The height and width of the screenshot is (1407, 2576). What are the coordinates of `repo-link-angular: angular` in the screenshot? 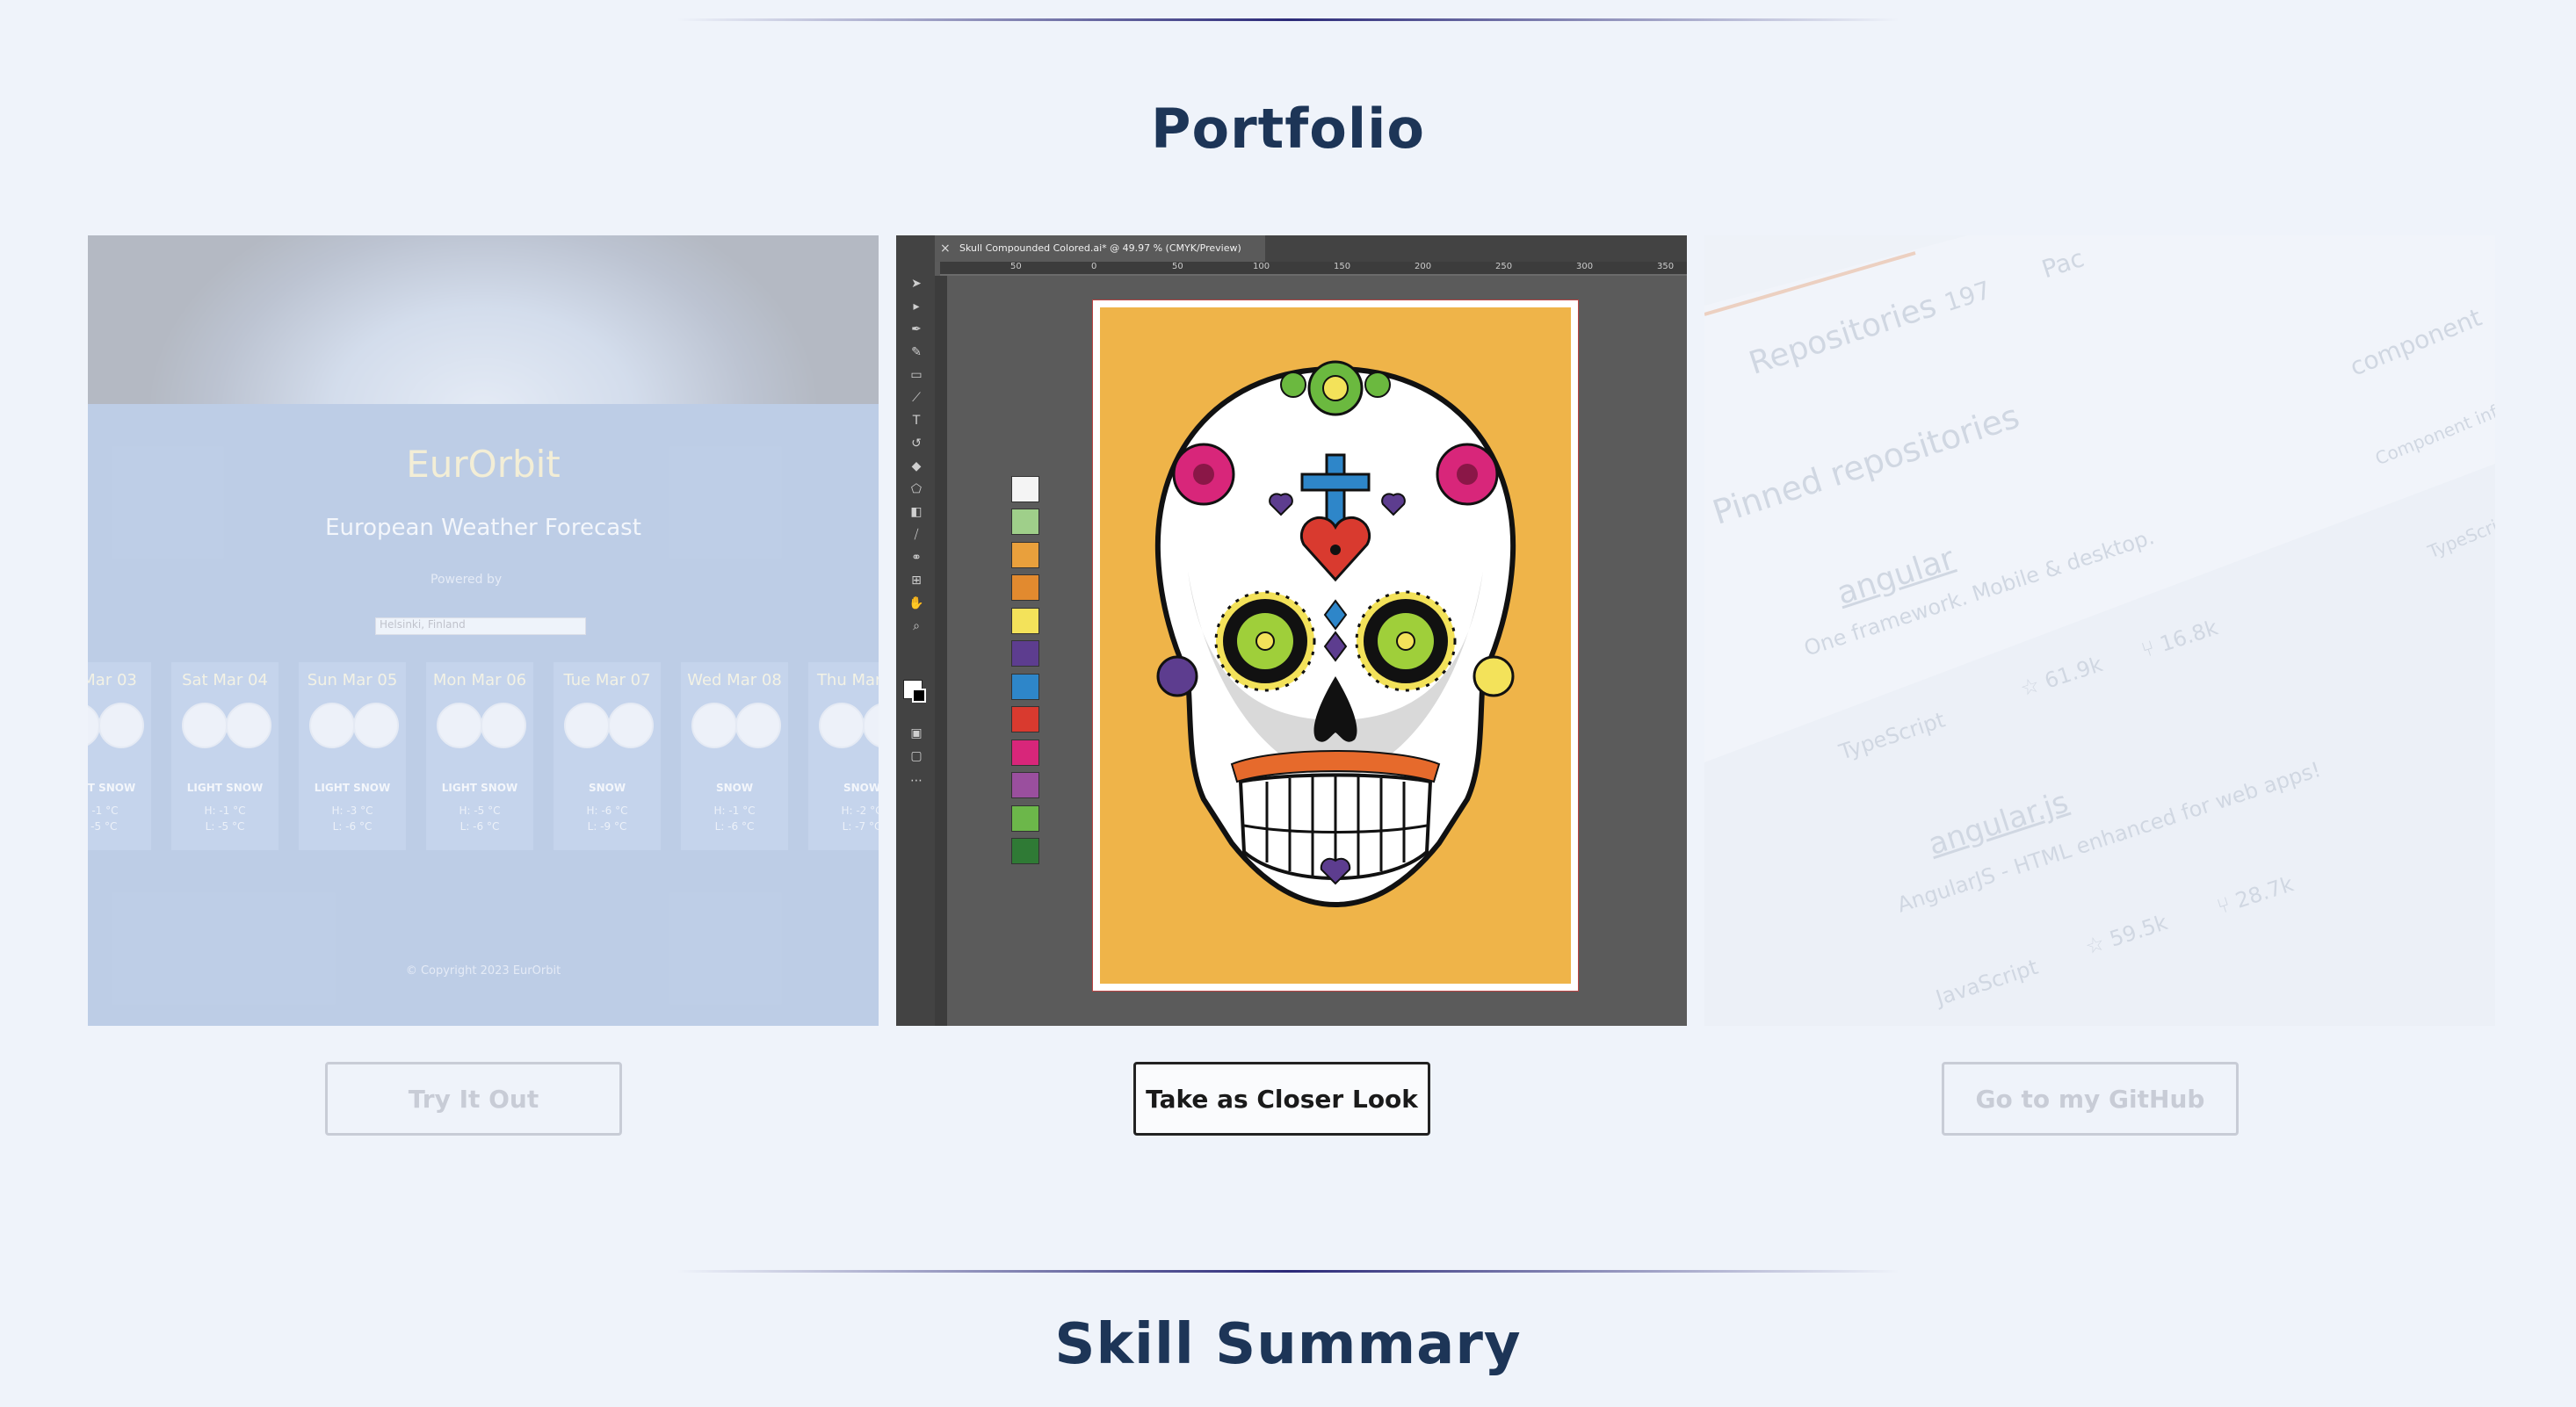 It's located at (1895, 577).